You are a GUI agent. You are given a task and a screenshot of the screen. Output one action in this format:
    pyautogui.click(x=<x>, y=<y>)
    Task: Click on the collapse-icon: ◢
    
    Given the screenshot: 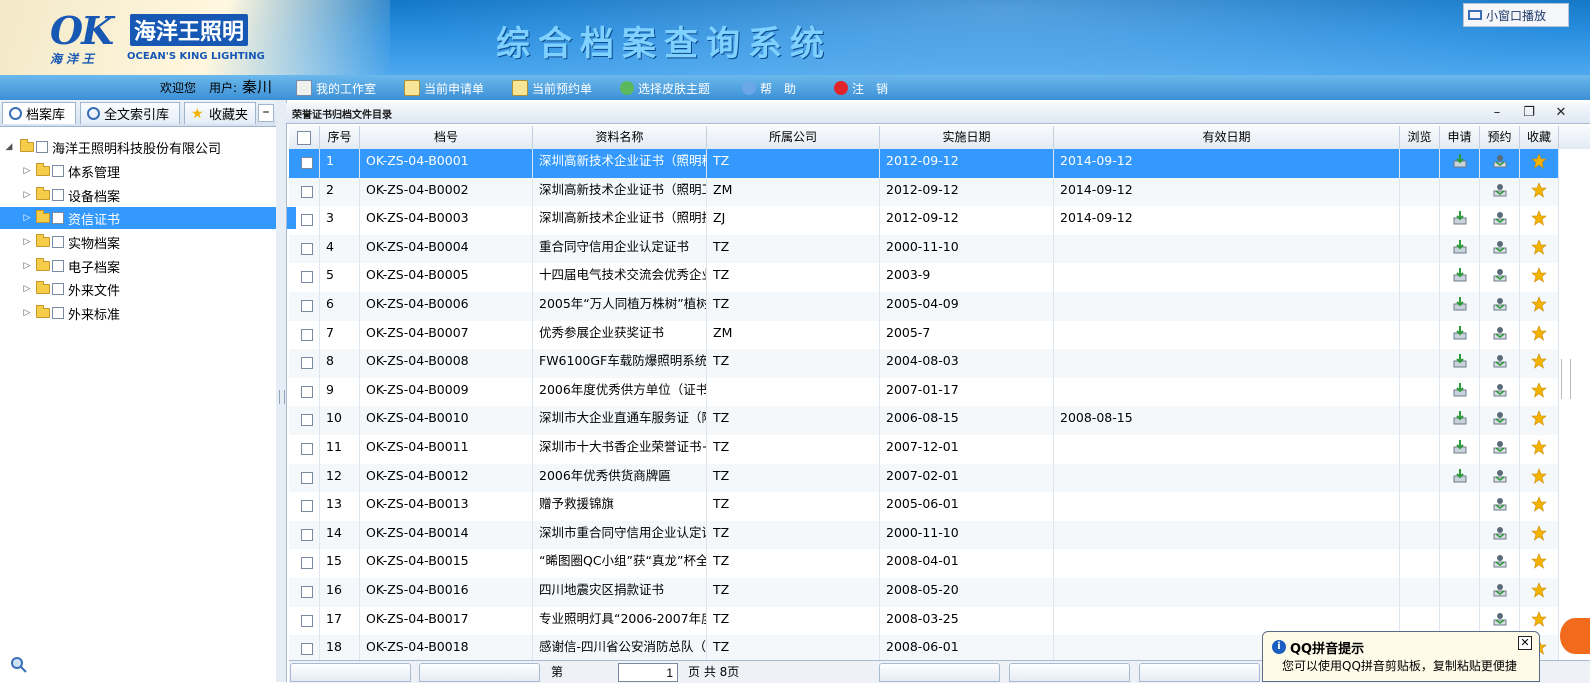 What is the action you would take?
    pyautogui.click(x=9, y=147)
    